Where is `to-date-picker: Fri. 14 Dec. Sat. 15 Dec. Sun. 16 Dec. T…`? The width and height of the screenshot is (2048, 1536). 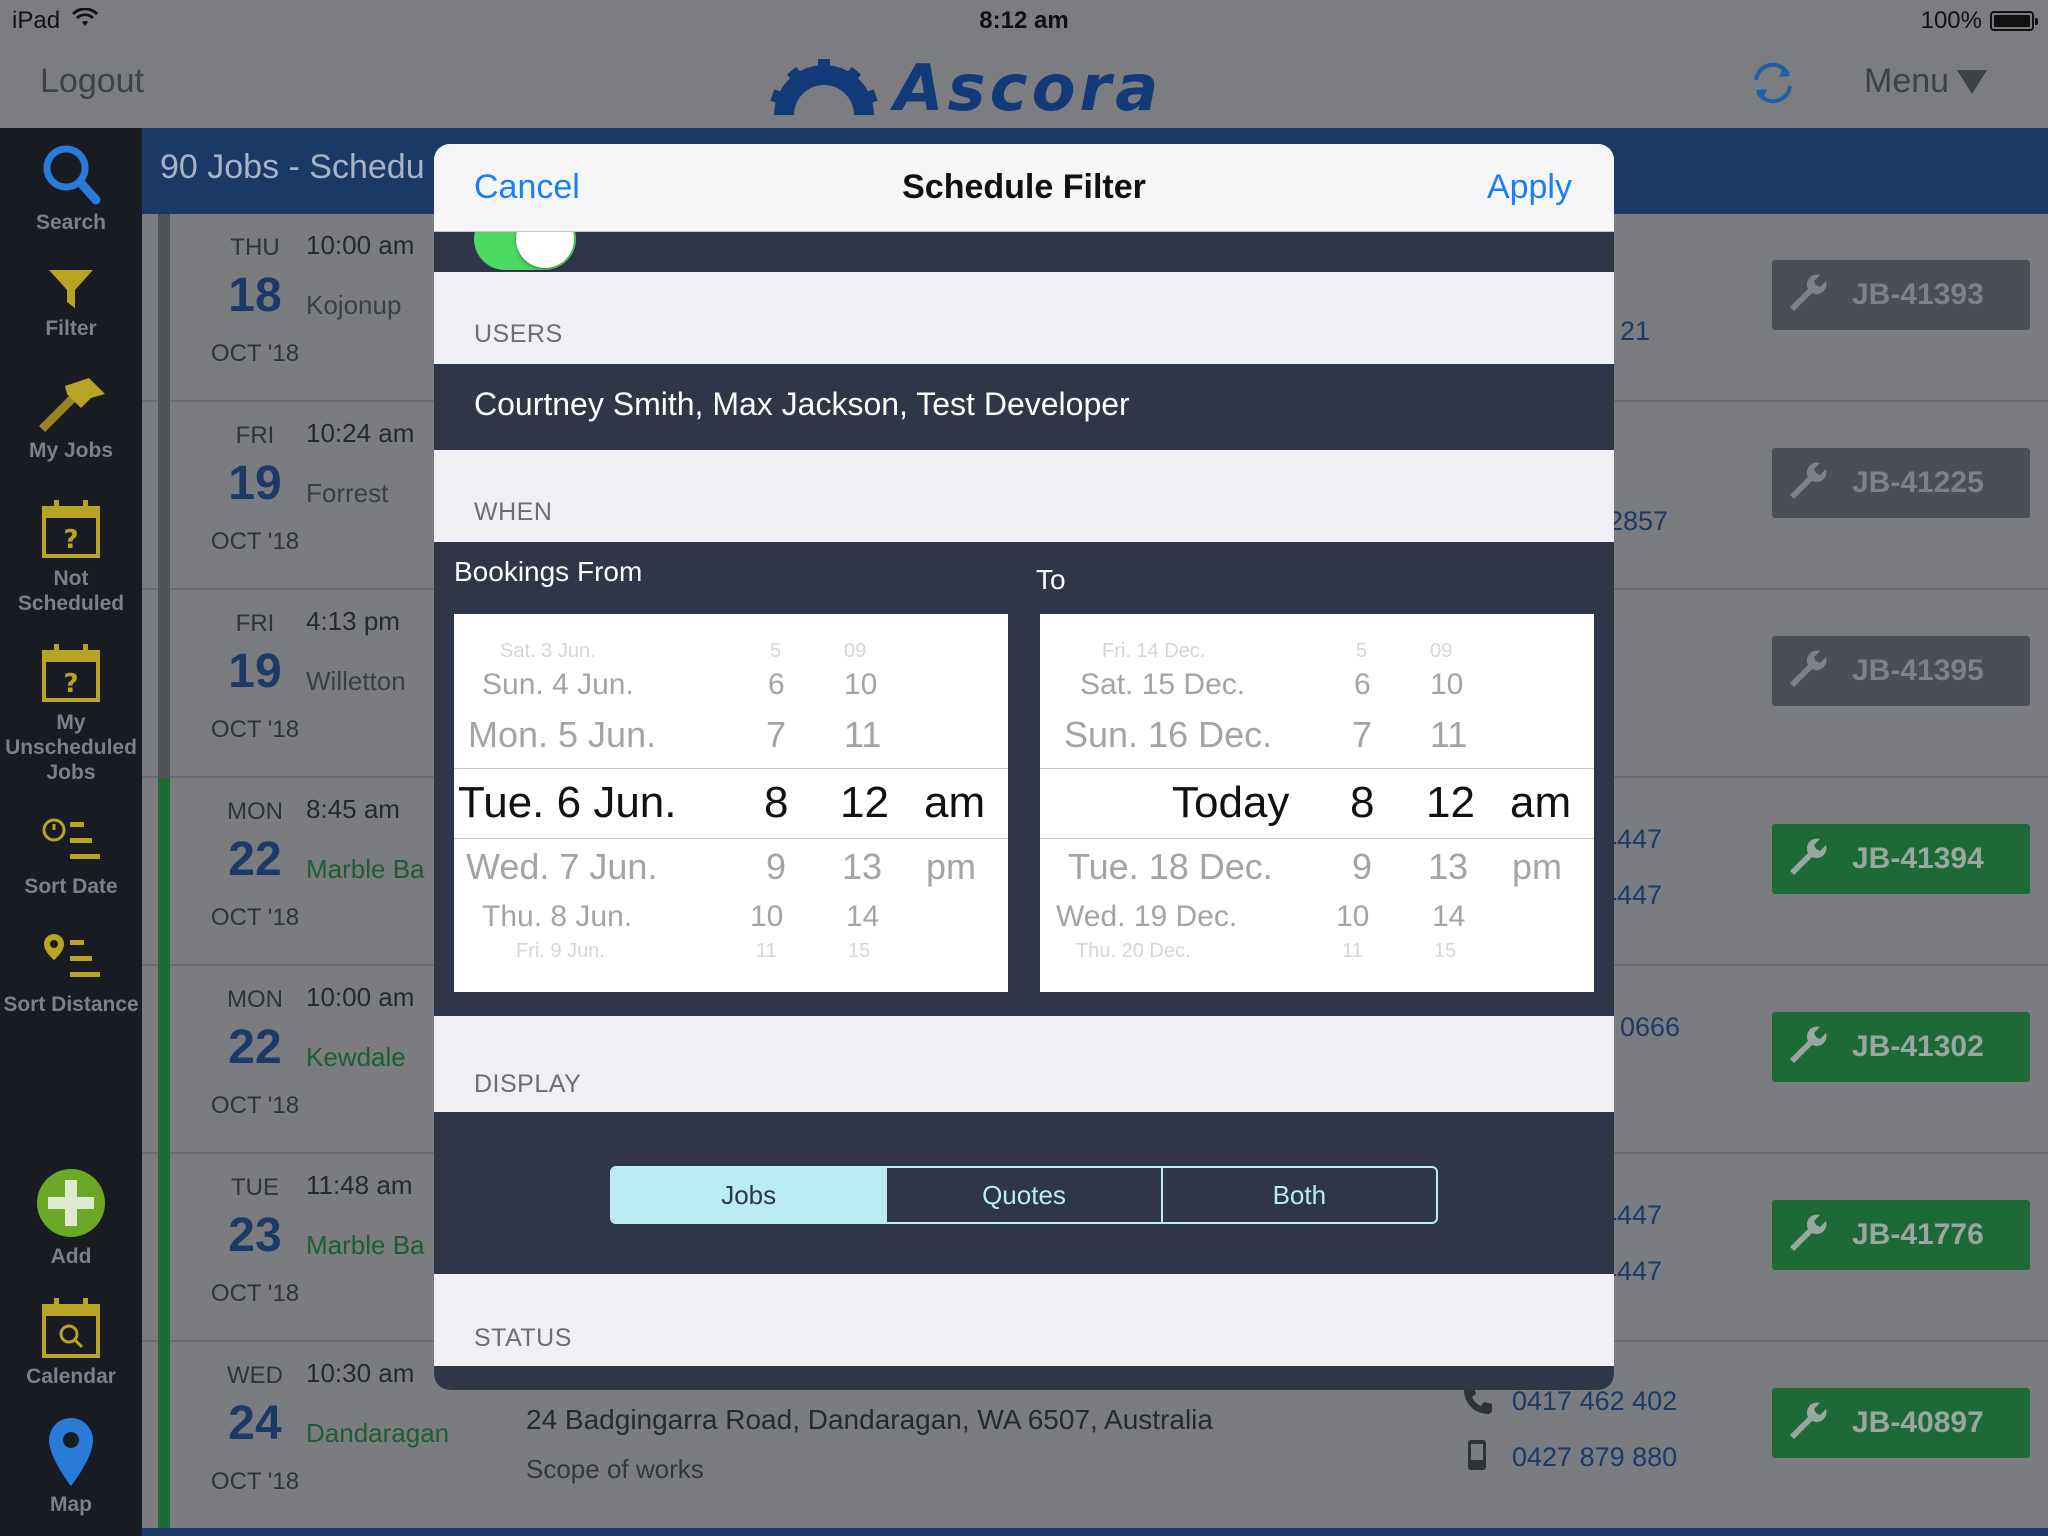 to-date-picker: Fri. 14 Dec. Sat. 15 Dec. Sun. 16 Dec. T… is located at coordinates (1317, 803).